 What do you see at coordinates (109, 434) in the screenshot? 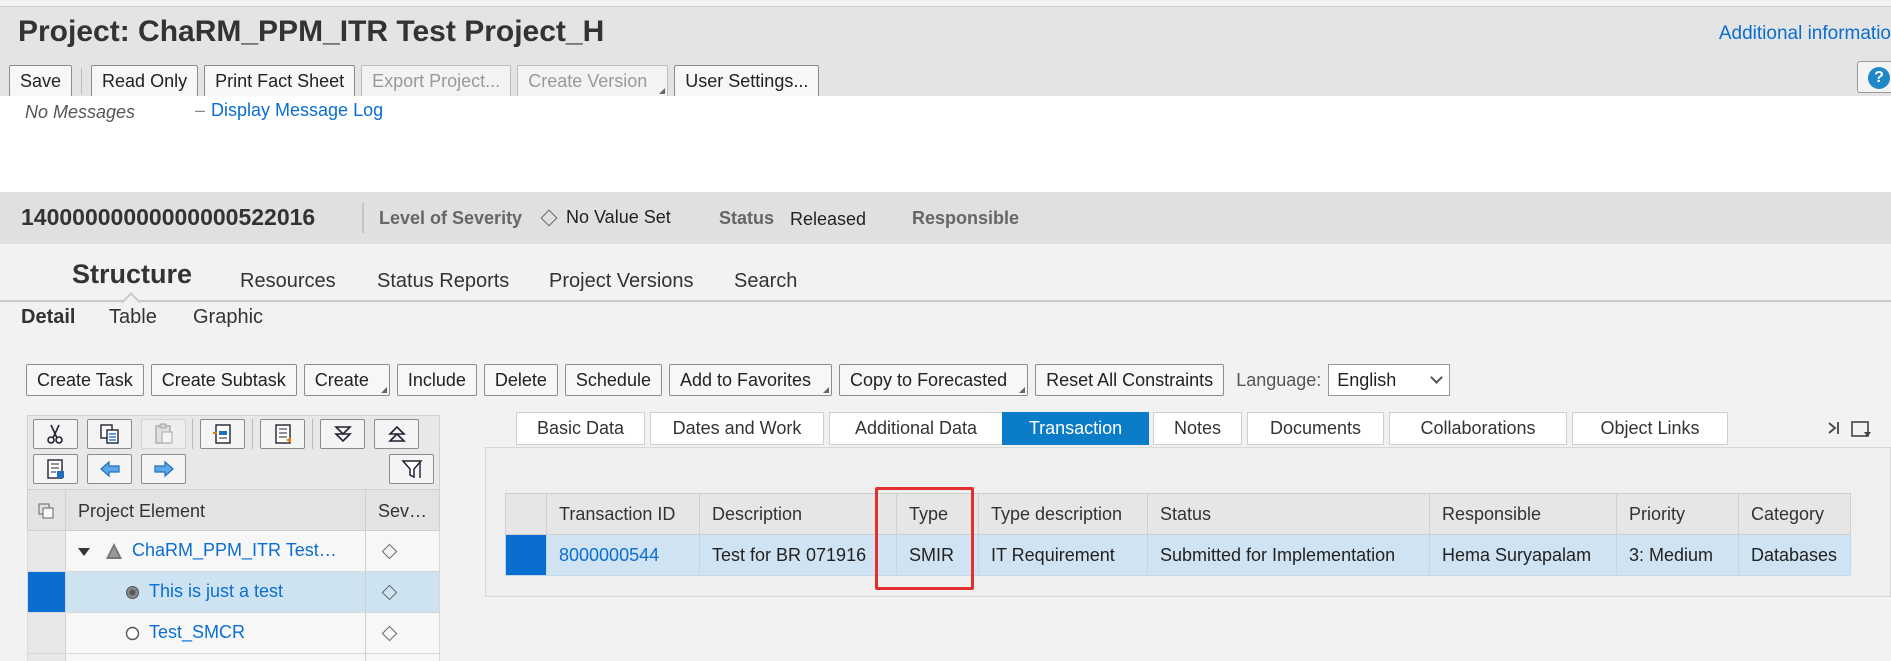
I see `copy-button` at bounding box center [109, 434].